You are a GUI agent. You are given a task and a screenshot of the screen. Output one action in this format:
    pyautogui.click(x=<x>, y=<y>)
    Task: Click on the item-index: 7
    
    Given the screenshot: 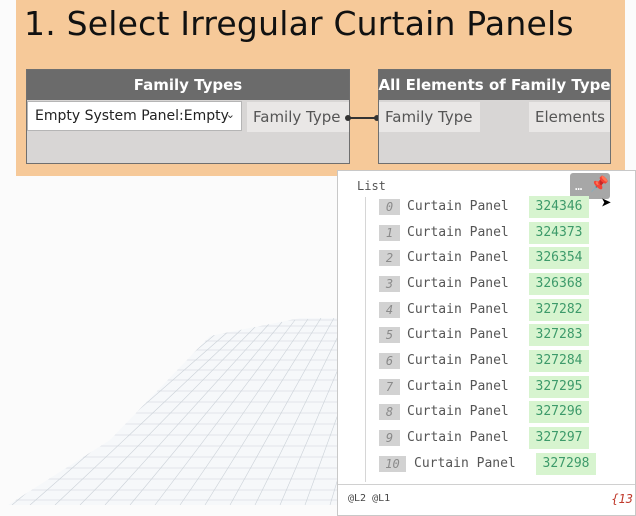 What is the action you would take?
    pyautogui.click(x=389, y=387)
    